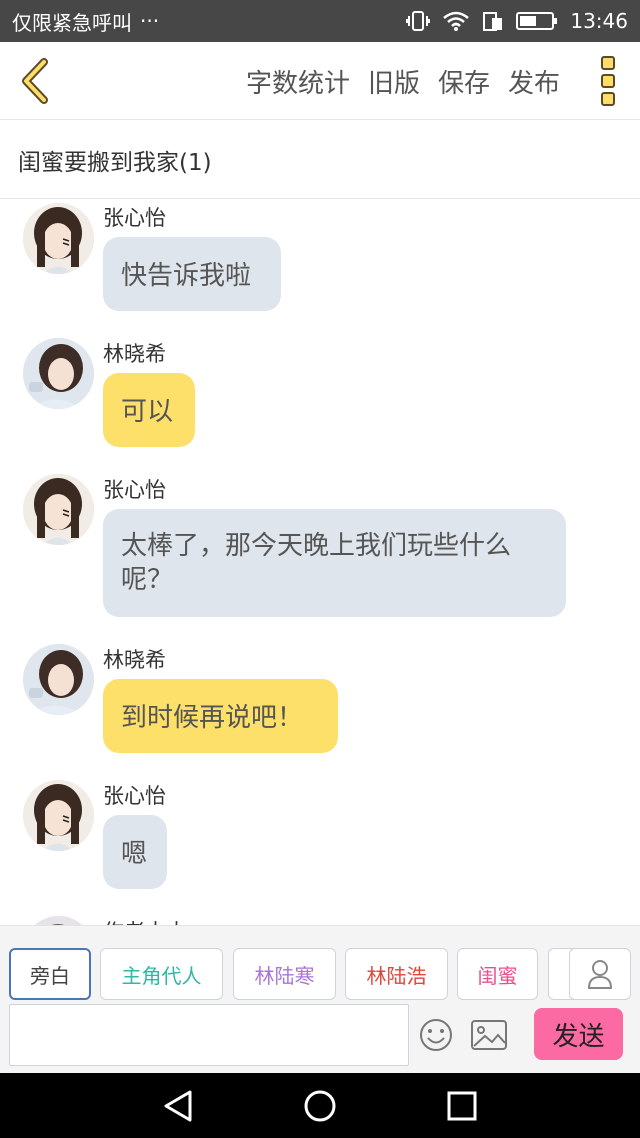 This screenshot has height=1138, width=640. Describe the element at coordinates (135, 852) in the screenshot. I see `message-bubble: 嗯` at that location.